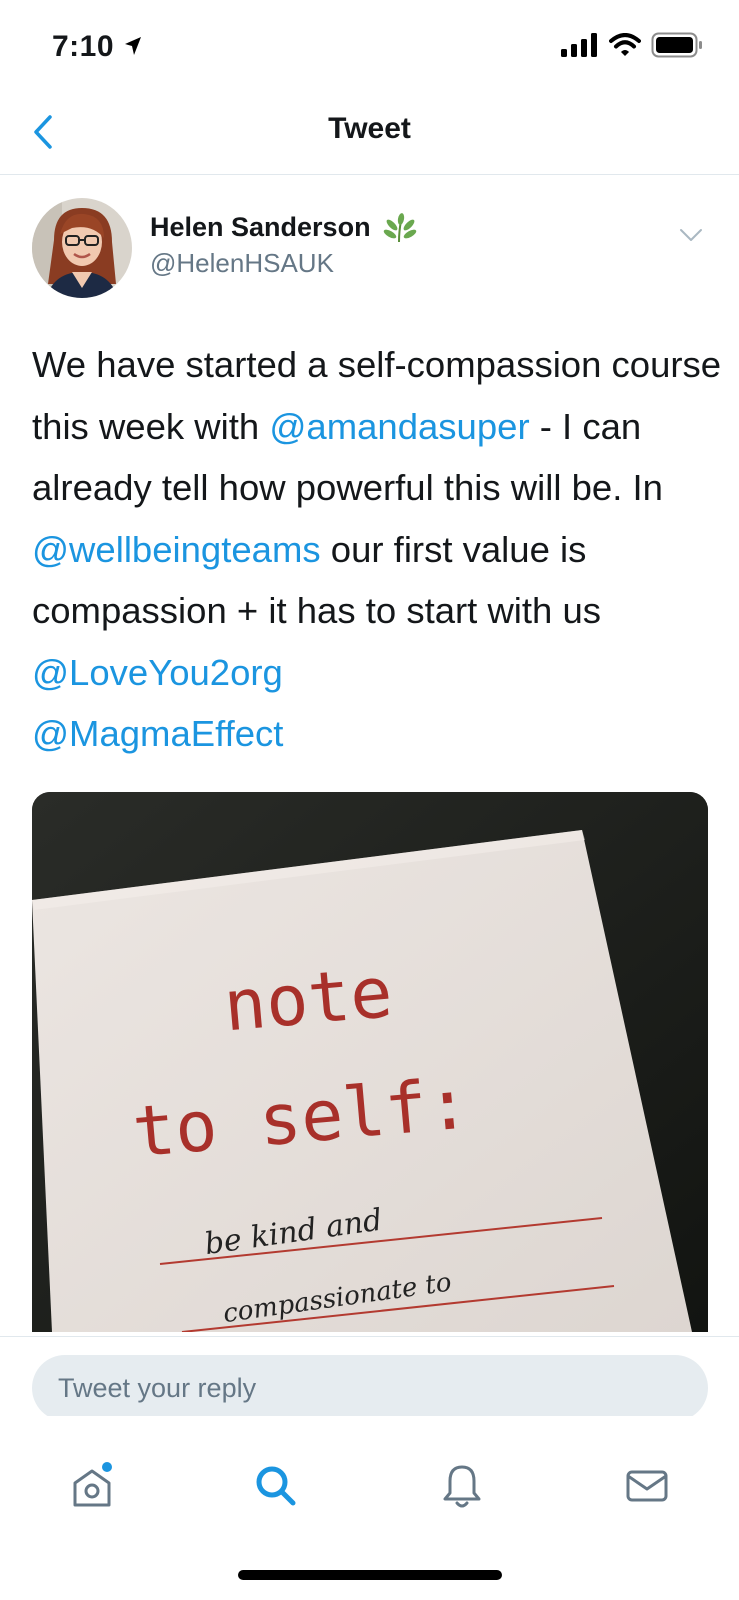 Image resolution: width=739 pixels, height=1600 pixels. Describe the element at coordinates (83, 46) in the screenshot. I see `status-time-label: 7:10` at that location.